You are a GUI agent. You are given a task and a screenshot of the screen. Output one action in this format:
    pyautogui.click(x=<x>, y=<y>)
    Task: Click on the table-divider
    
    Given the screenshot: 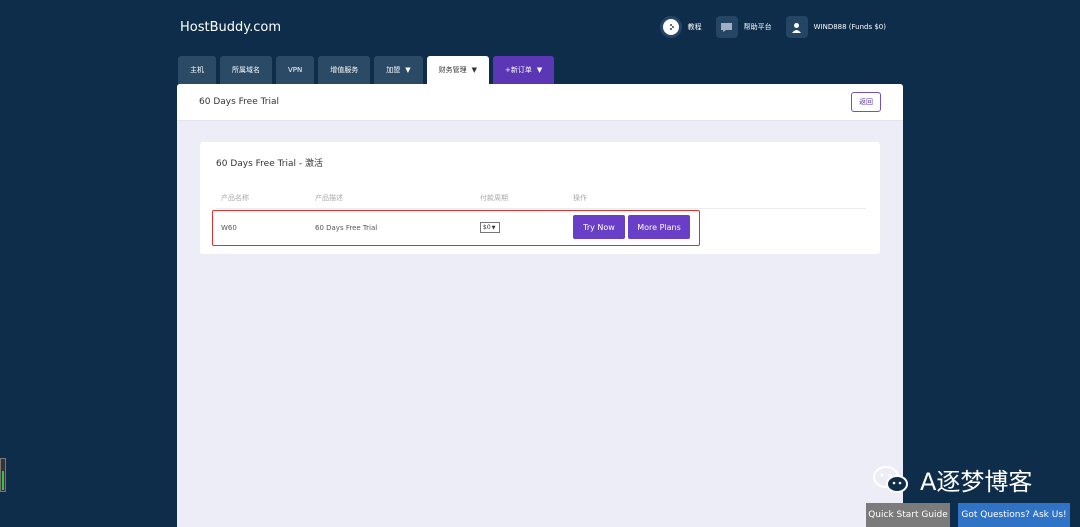 What is the action you would take?
    pyautogui.click(x=541, y=208)
    